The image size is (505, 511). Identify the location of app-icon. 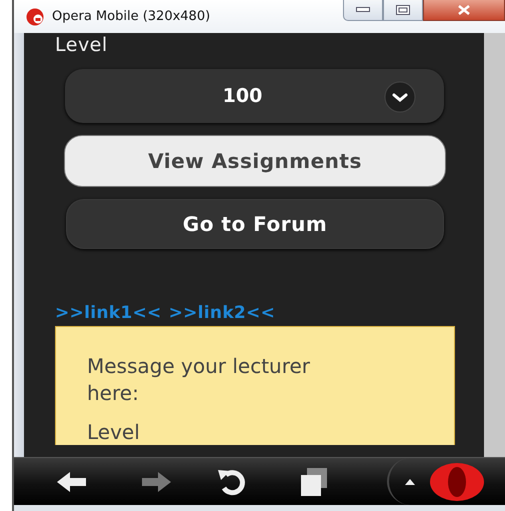
(35, 17).